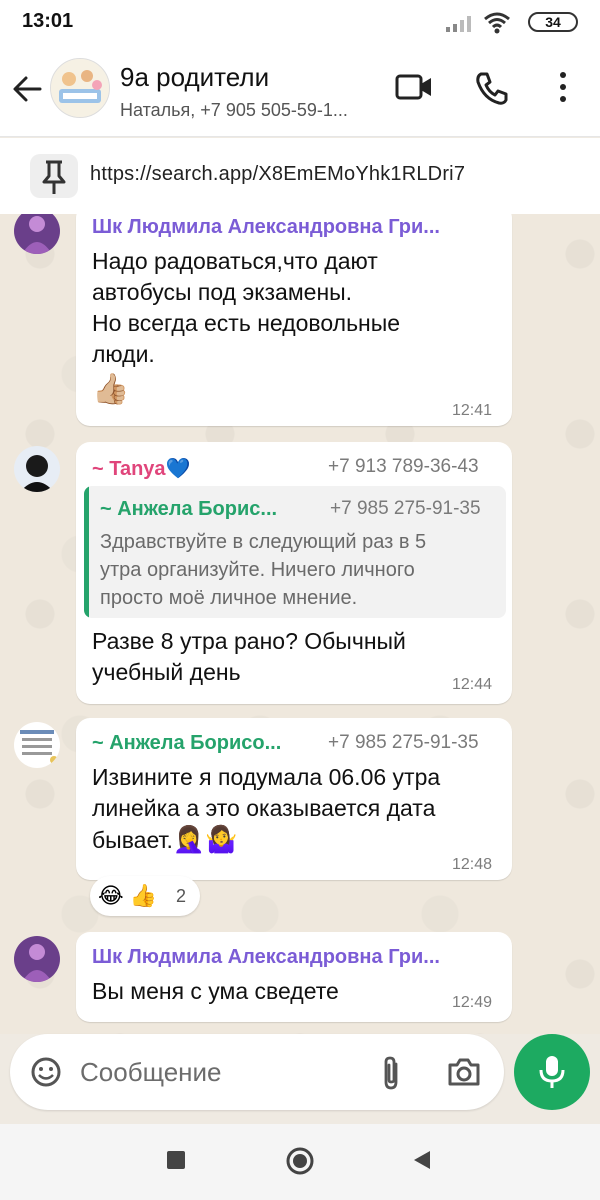 Image resolution: width=600 pixels, height=1200 pixels. I want to click on quote-line: утра организуйте. Ничего личного, so click(257, 570).